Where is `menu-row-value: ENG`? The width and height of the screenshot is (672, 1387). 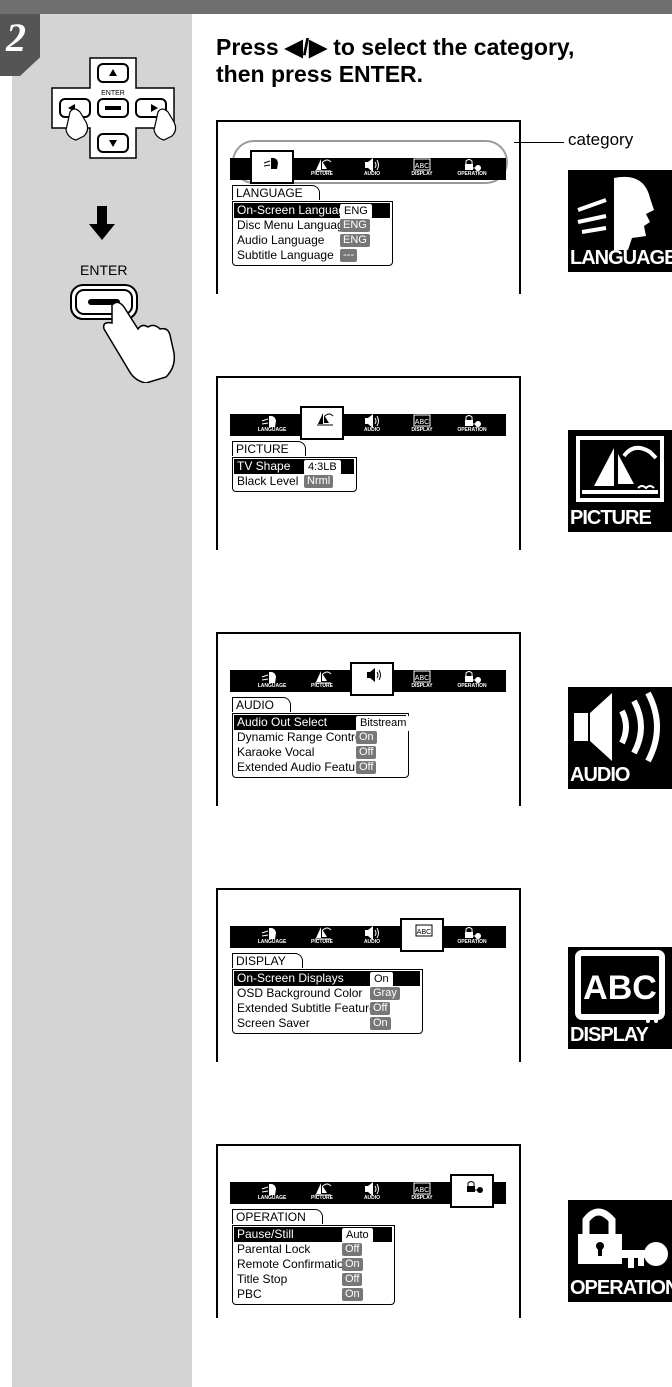
menu-row-value: ENG is located at coordinates (355, 225).